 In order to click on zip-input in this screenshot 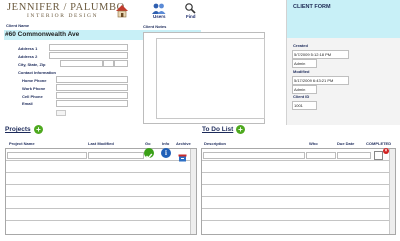, I will do `click(121, 63)`.